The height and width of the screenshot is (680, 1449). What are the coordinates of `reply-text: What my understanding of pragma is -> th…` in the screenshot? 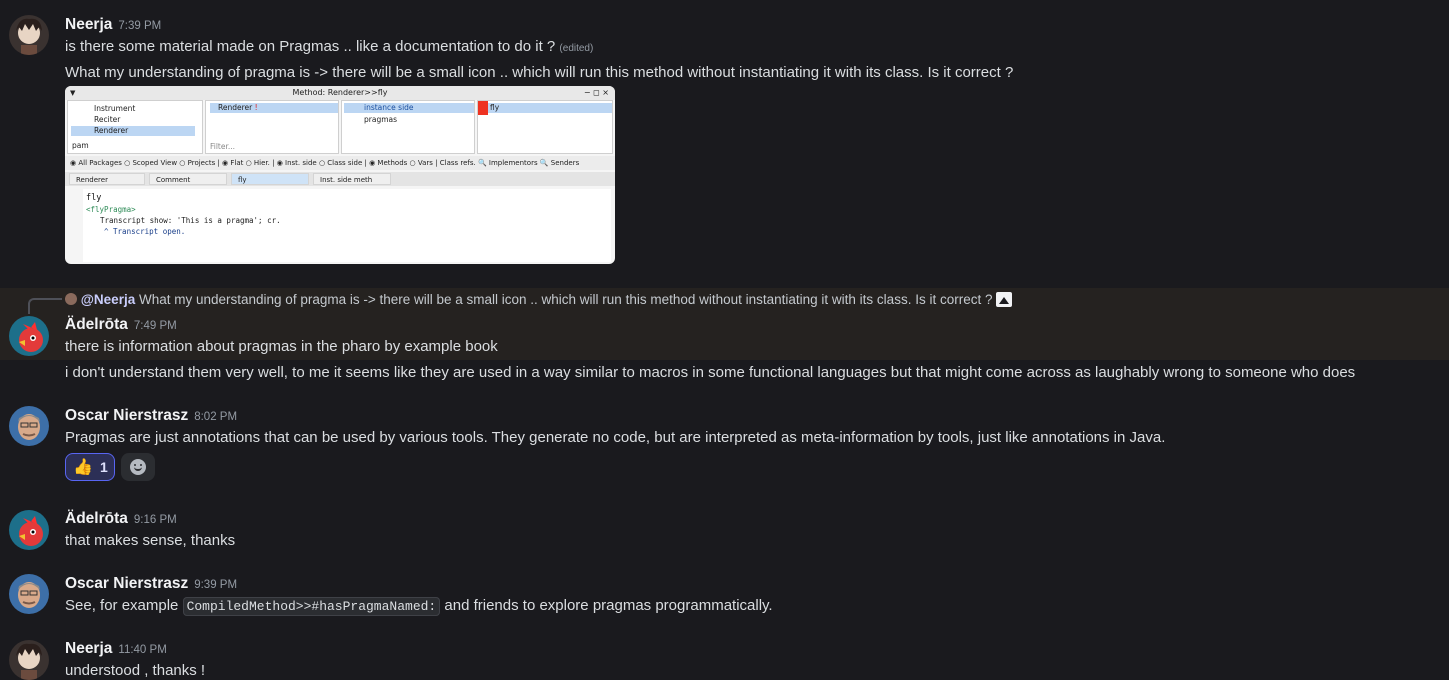 It's located at (565, 299).